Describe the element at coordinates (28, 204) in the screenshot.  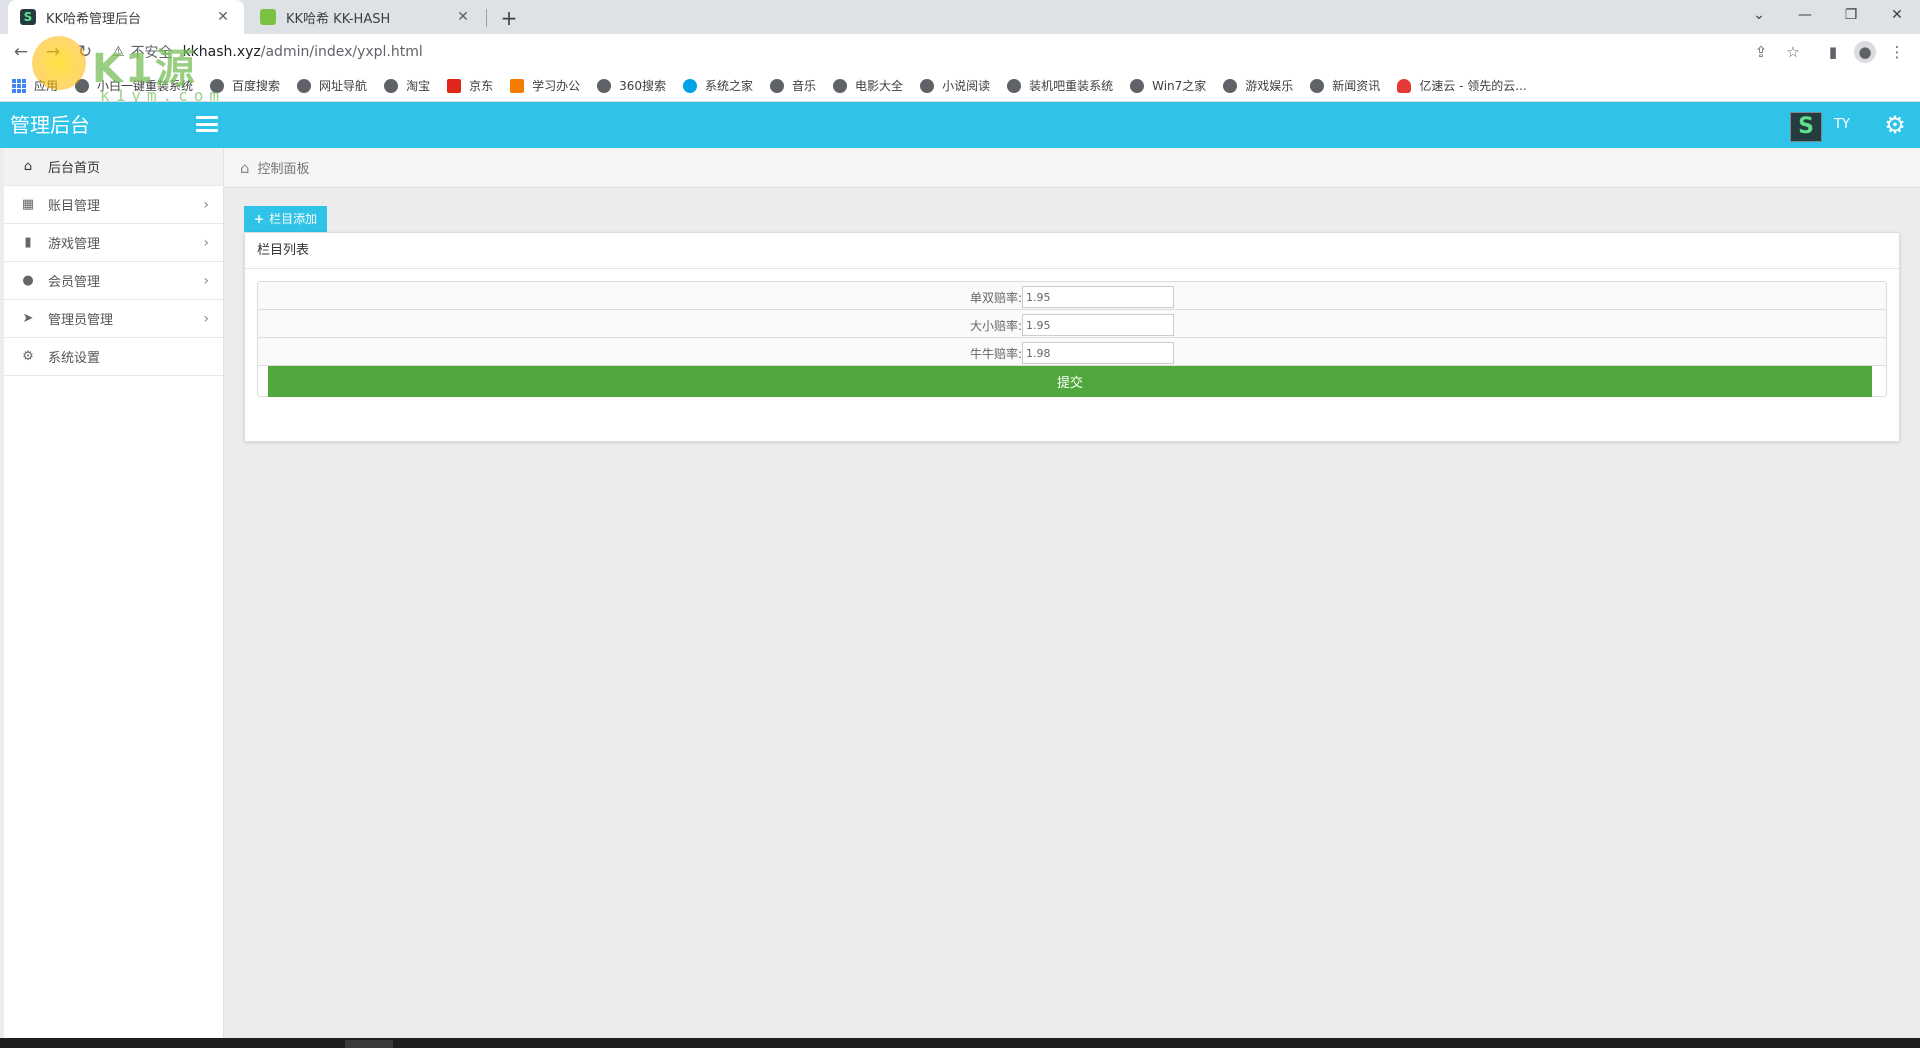
I see `grid-icon: ▦` at that location.